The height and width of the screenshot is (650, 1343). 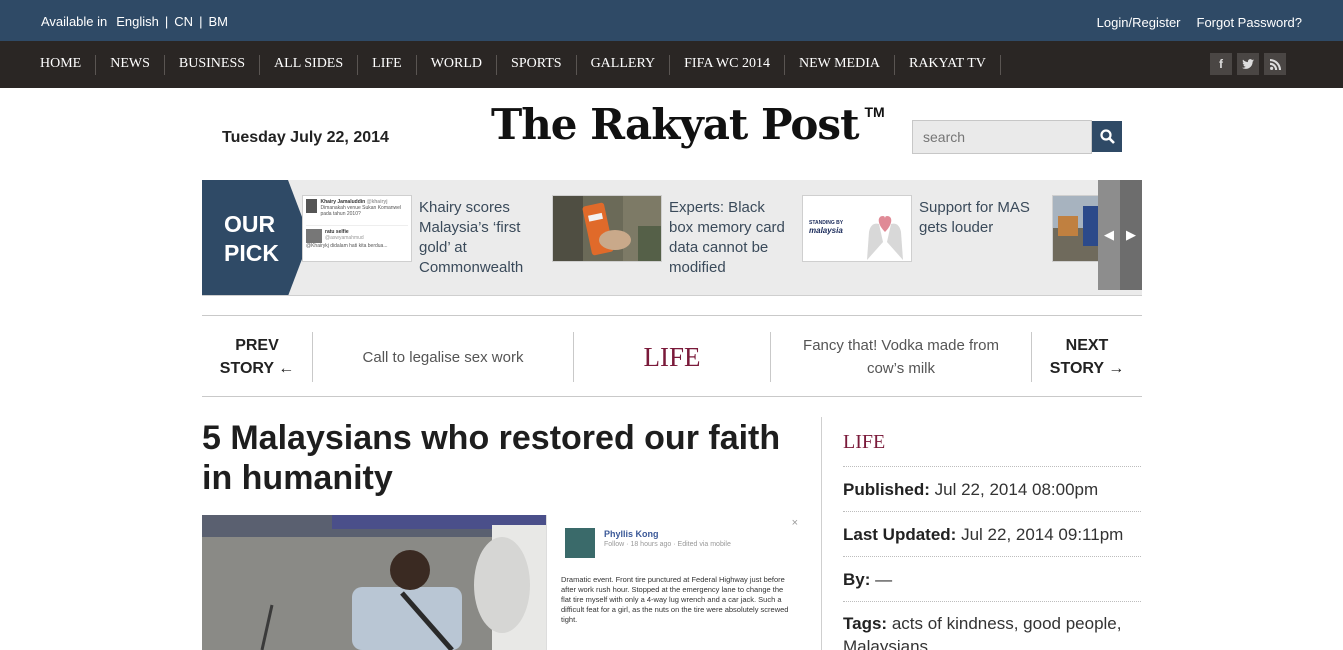 What do you see at coordinates (137, 21) in the screenshot?
I see `lang-english-link: English` at bounding box center [137, 21].